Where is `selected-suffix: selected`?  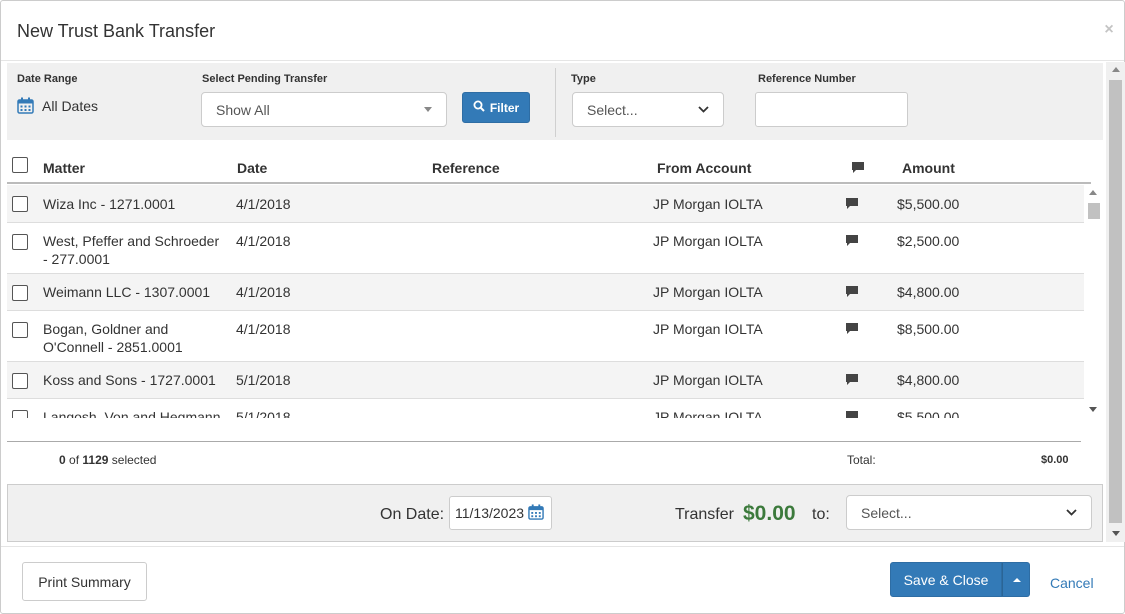
selected-suffix: selected is located at coordinates (134, 460).